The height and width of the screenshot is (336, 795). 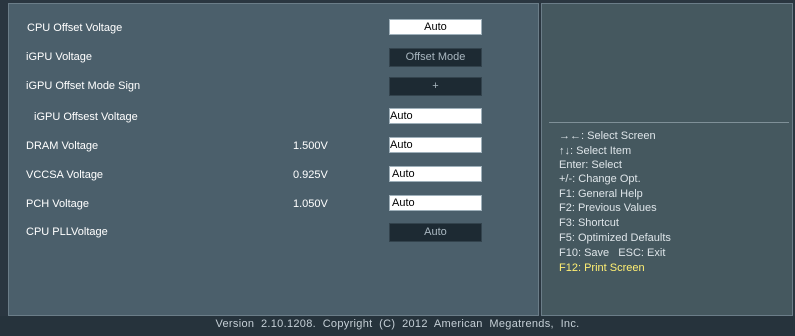 What do you see at coordinates (612, 253) in the screenshot?
I see `help-line-f10-esc: F10: Save ESC: Exit` at bounding box center [612, 253].